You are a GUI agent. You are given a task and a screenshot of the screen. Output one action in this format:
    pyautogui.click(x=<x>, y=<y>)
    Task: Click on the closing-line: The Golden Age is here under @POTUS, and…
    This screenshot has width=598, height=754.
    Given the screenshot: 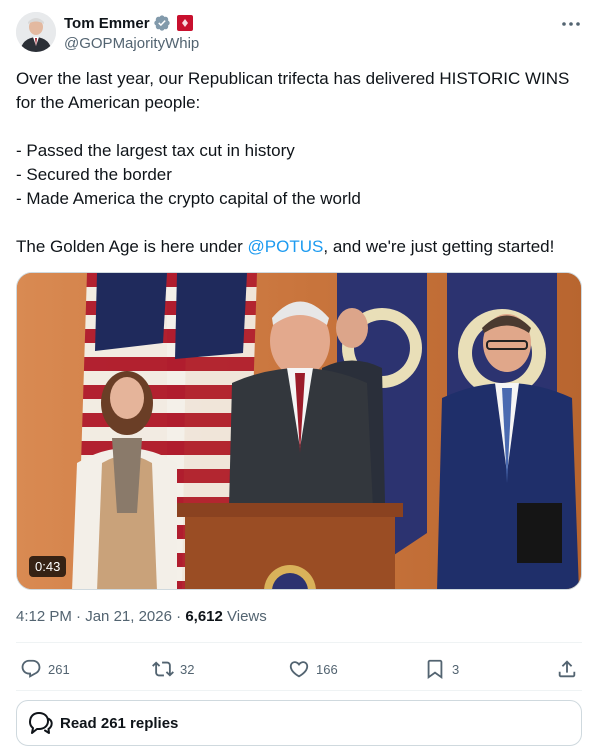 What is the action you would take?
    pyautogui.click(x=299, y=247)
    